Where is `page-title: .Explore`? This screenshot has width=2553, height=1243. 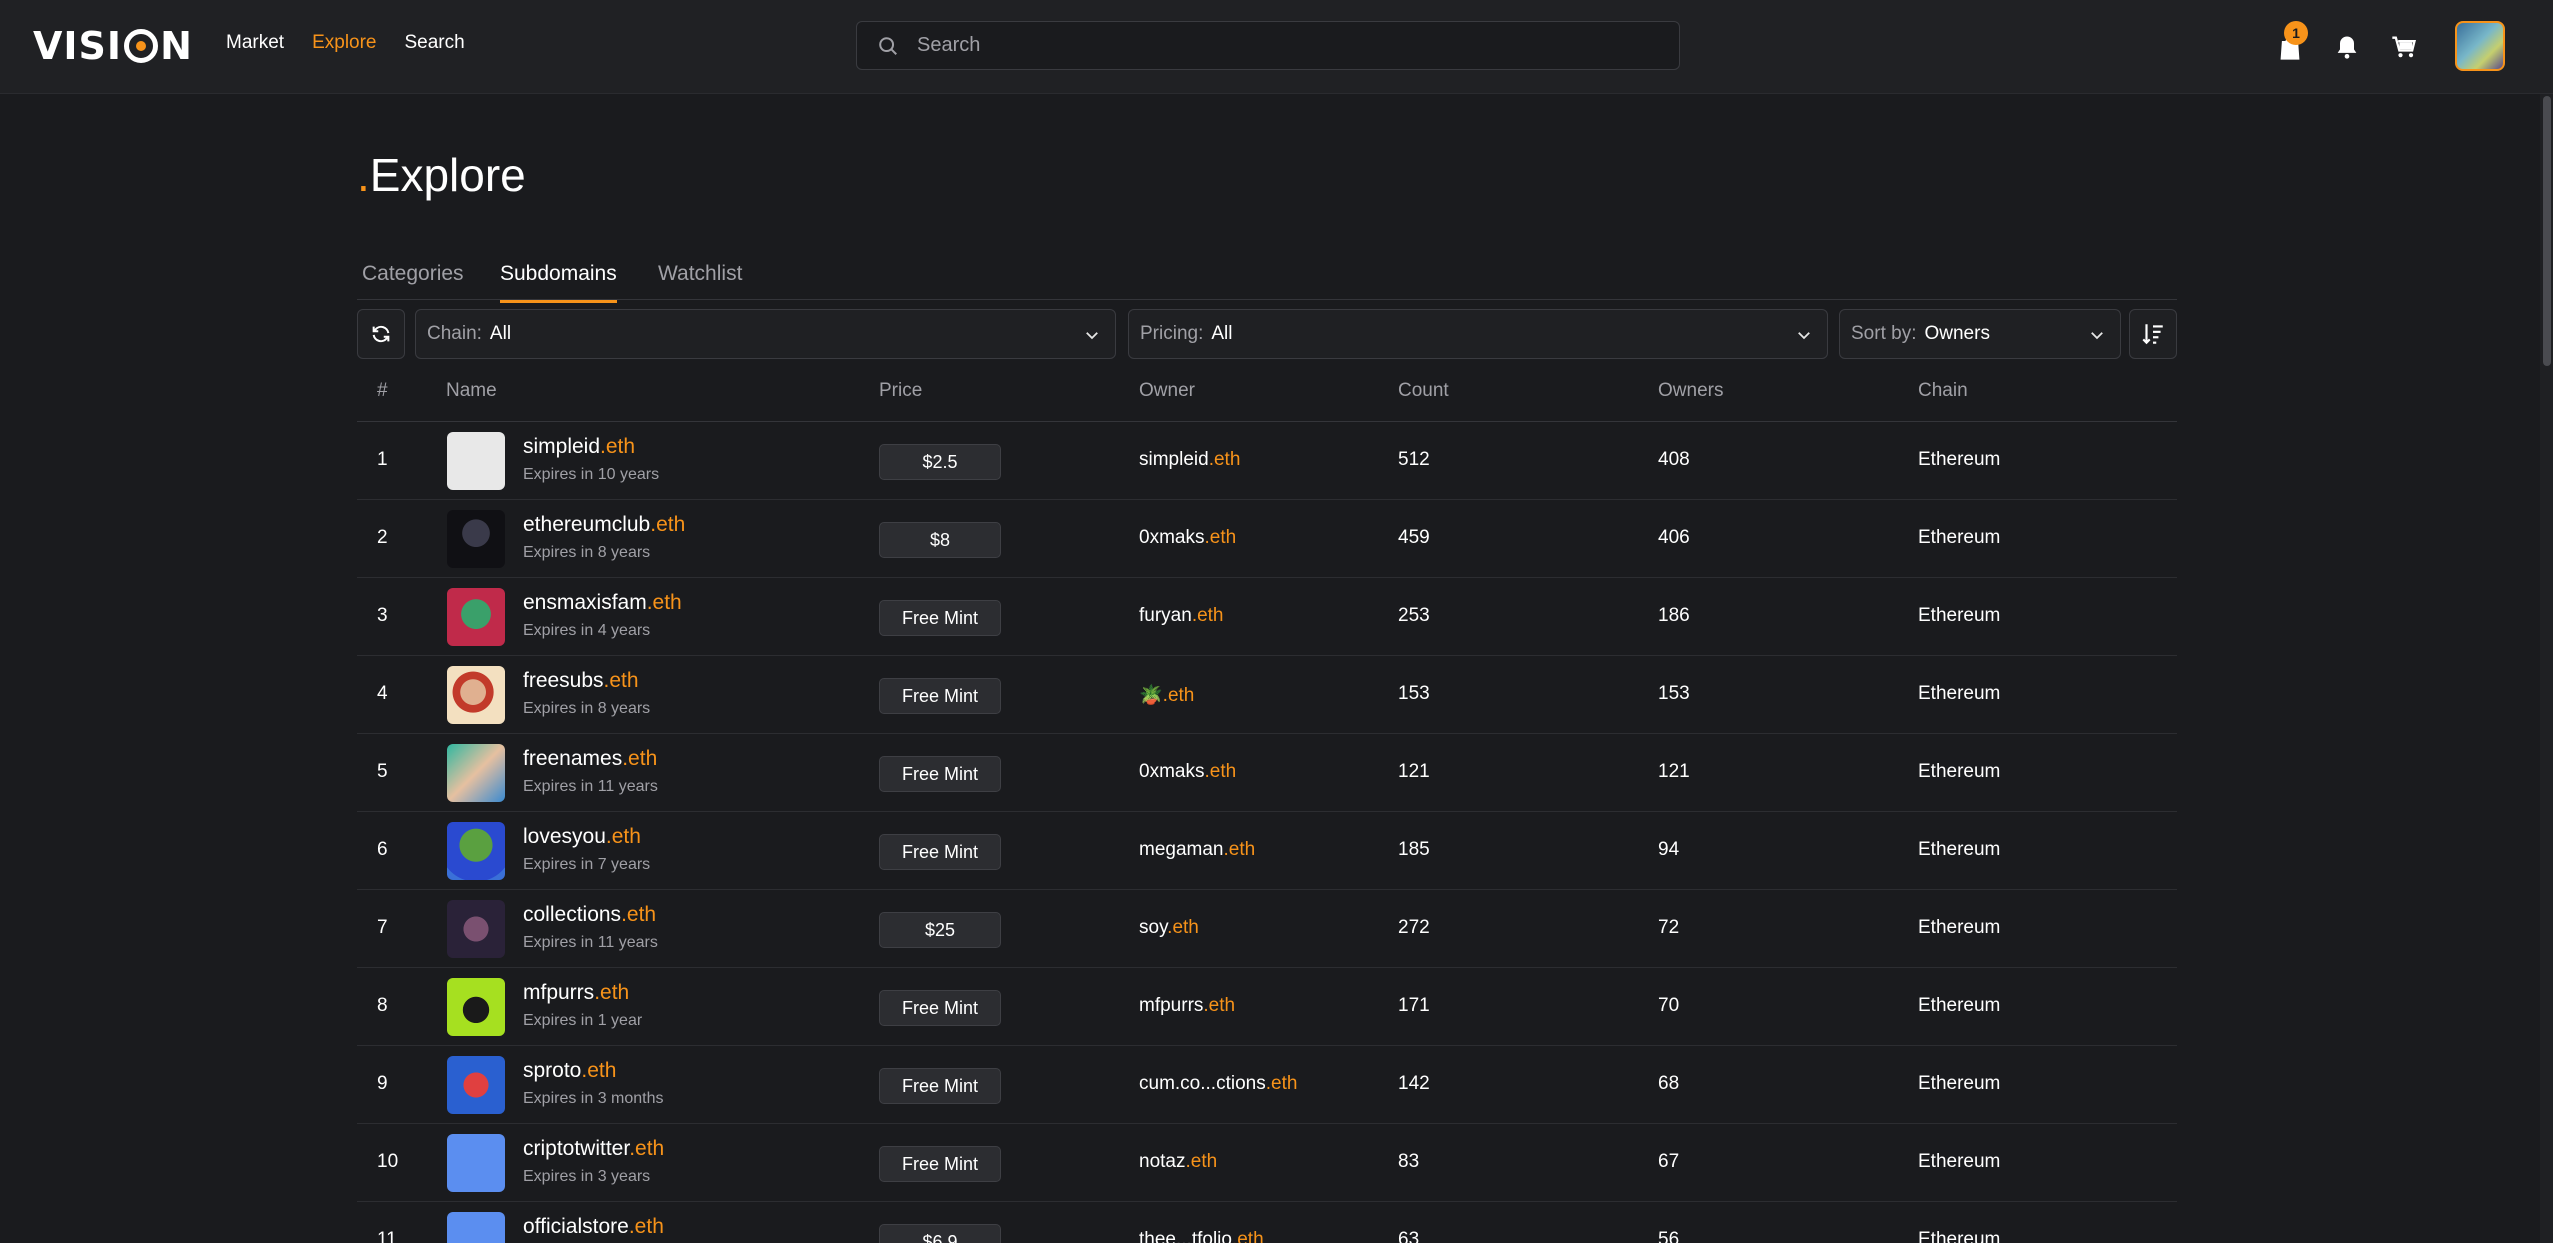 page-title: .Explore is located at coordinates (441, 175).